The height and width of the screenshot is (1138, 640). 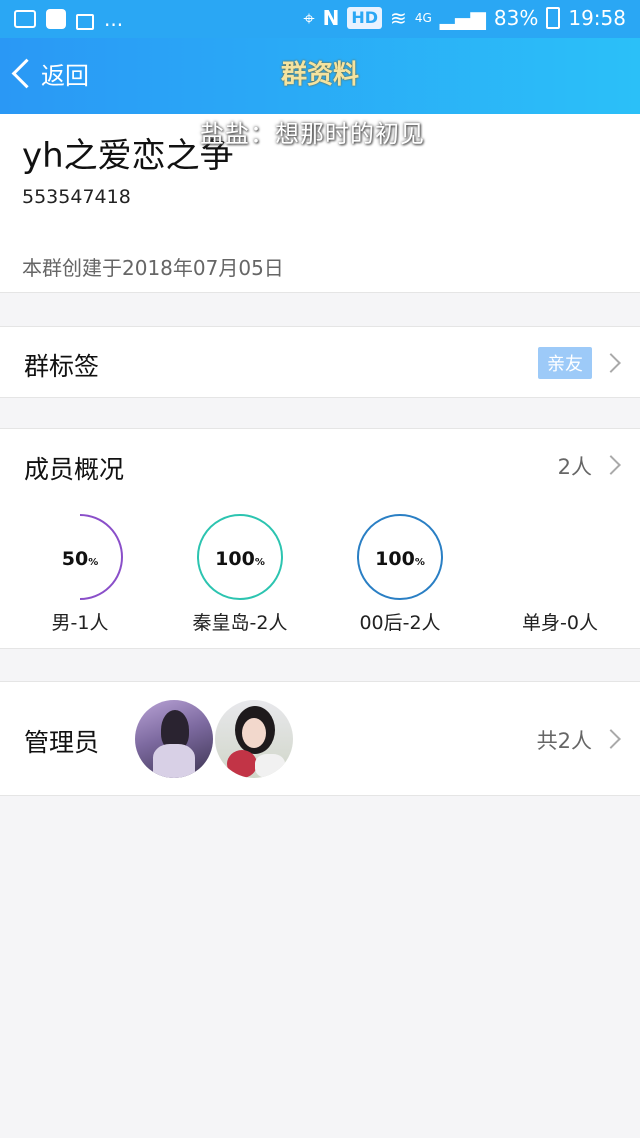 What do you see at coordinates (56, 19) in the screenshot?
I see `app-icon` at bounding box center [56, 19].